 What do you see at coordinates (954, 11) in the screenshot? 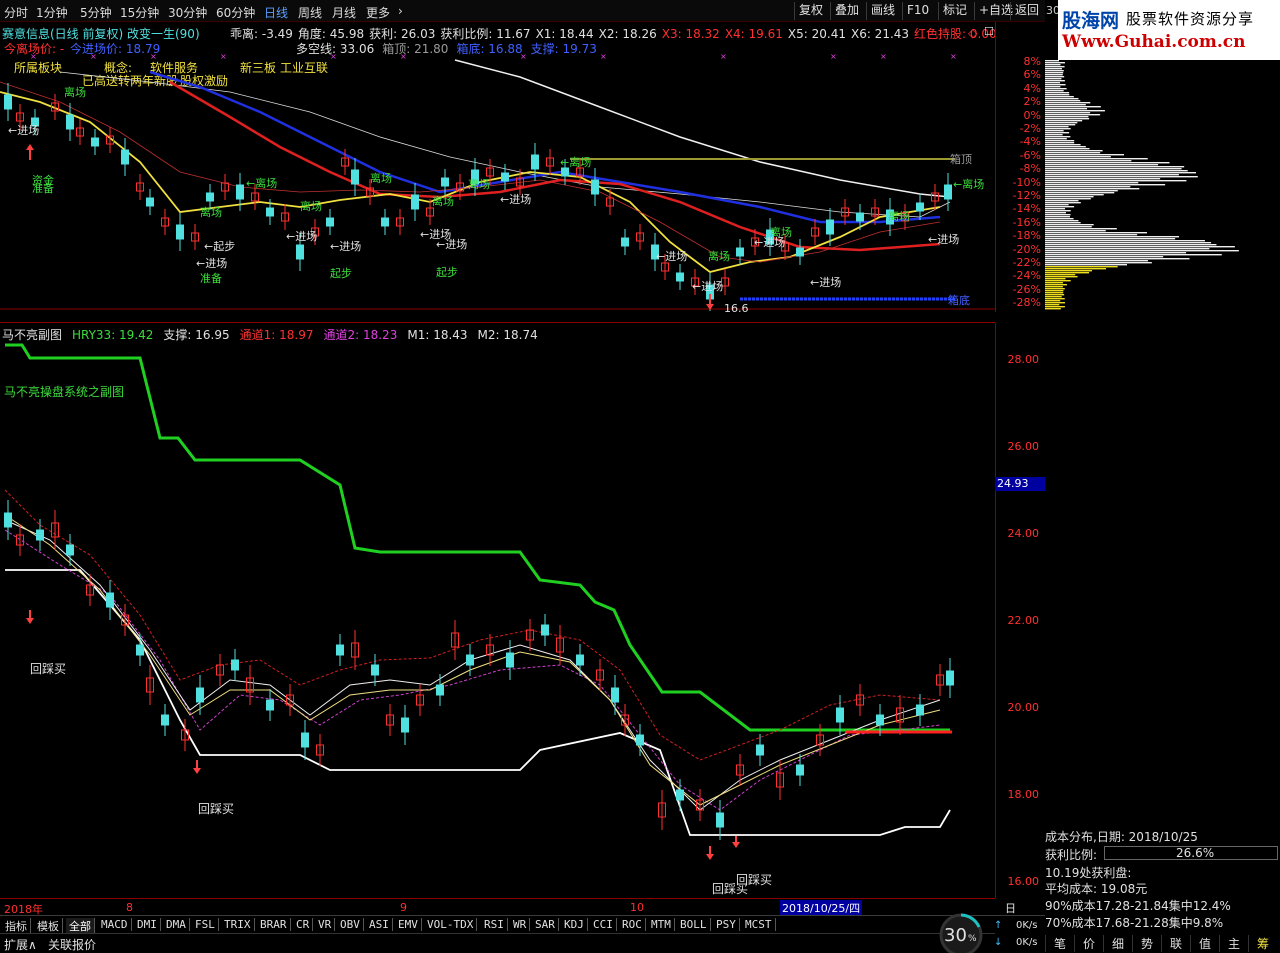
I see `mark-button: 标记` at bounding box center [954, 11].